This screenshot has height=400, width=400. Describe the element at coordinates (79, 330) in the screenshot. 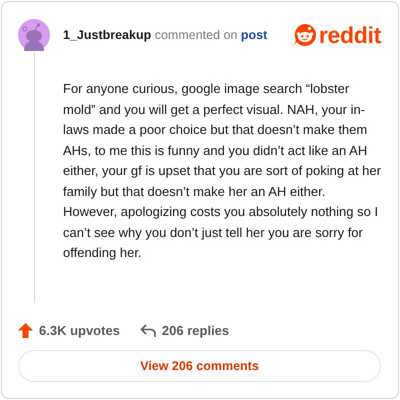

I see `upvote-count: 6.3K upvotes` at that location.